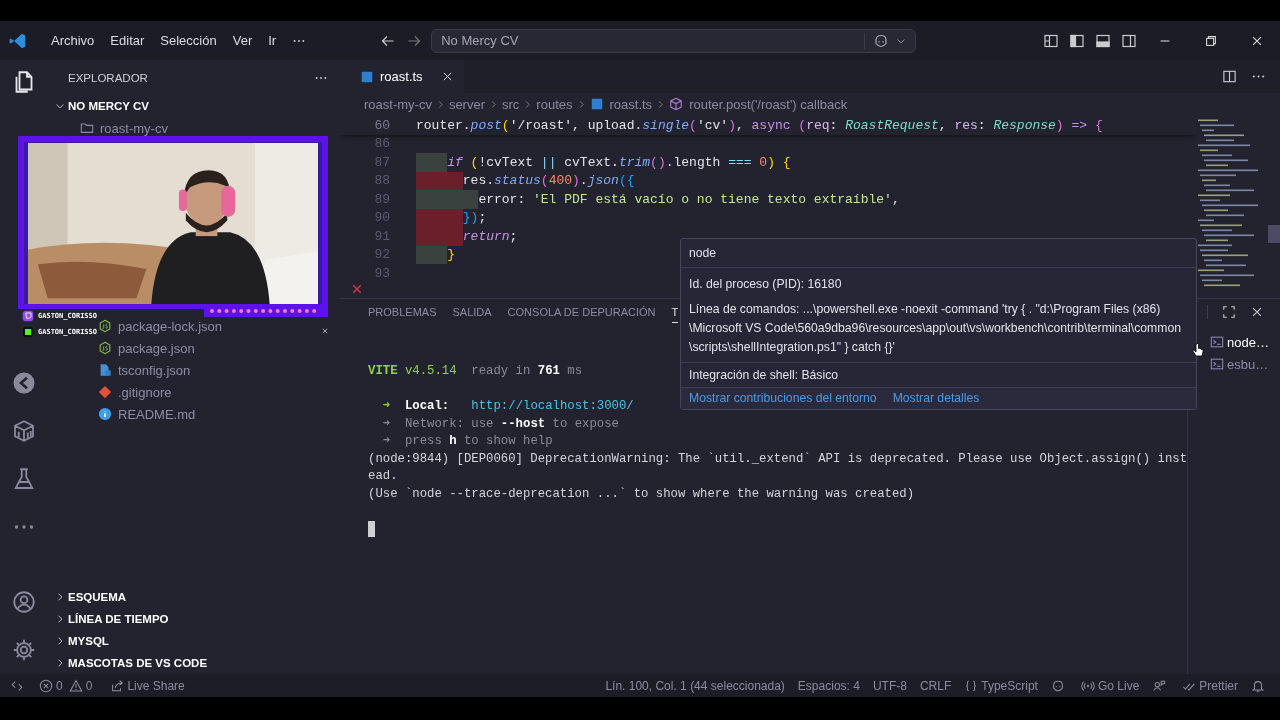  Describe the element at coordinates (28, 316) in the screenshot. I see `chat-bubble-icon` at that location.